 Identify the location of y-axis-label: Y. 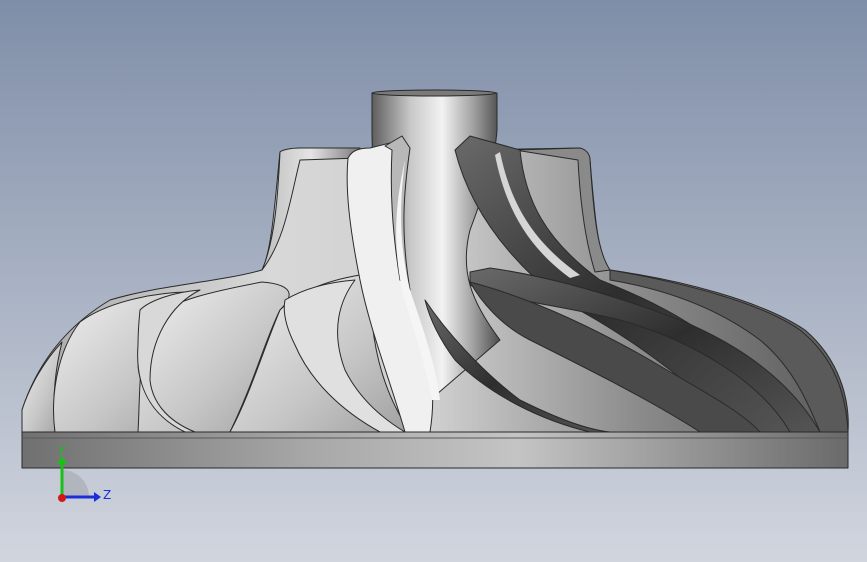
(61, 451).